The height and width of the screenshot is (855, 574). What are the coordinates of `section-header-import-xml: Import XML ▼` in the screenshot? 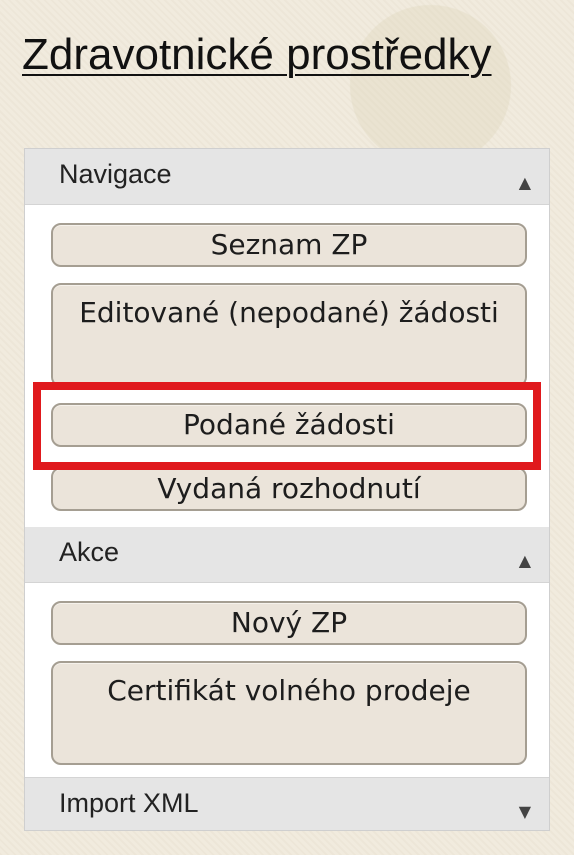 It's located at (287, 803).